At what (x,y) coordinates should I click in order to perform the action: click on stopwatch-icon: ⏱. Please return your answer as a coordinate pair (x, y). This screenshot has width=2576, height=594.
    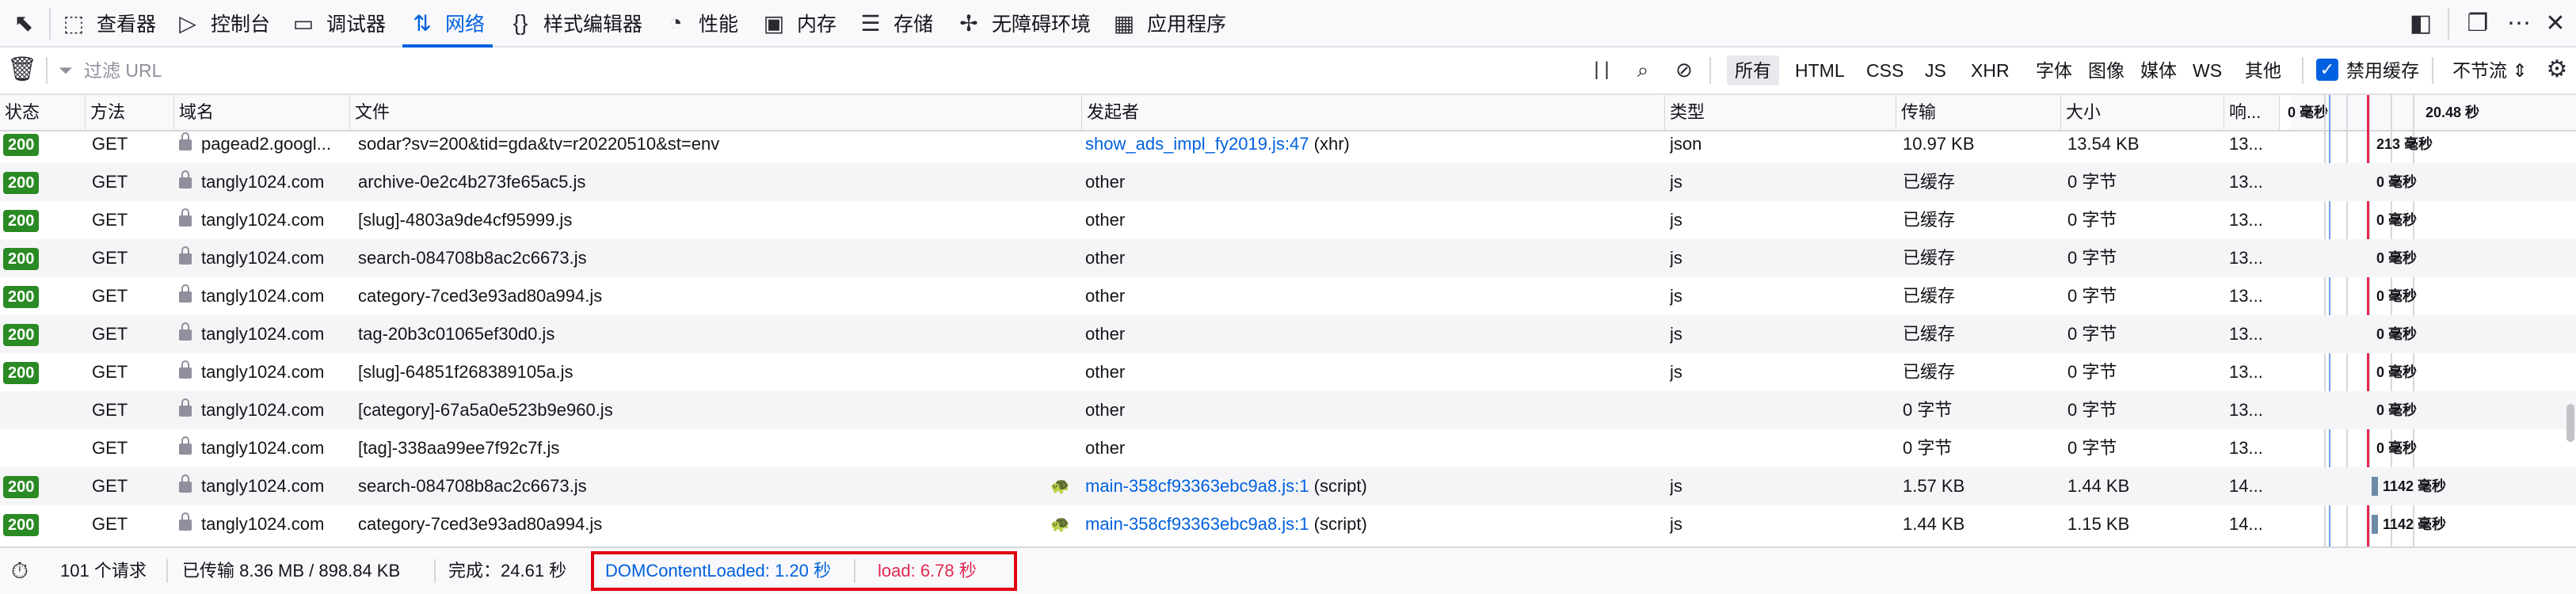
    Looking at the image, I should click on (20, 571).